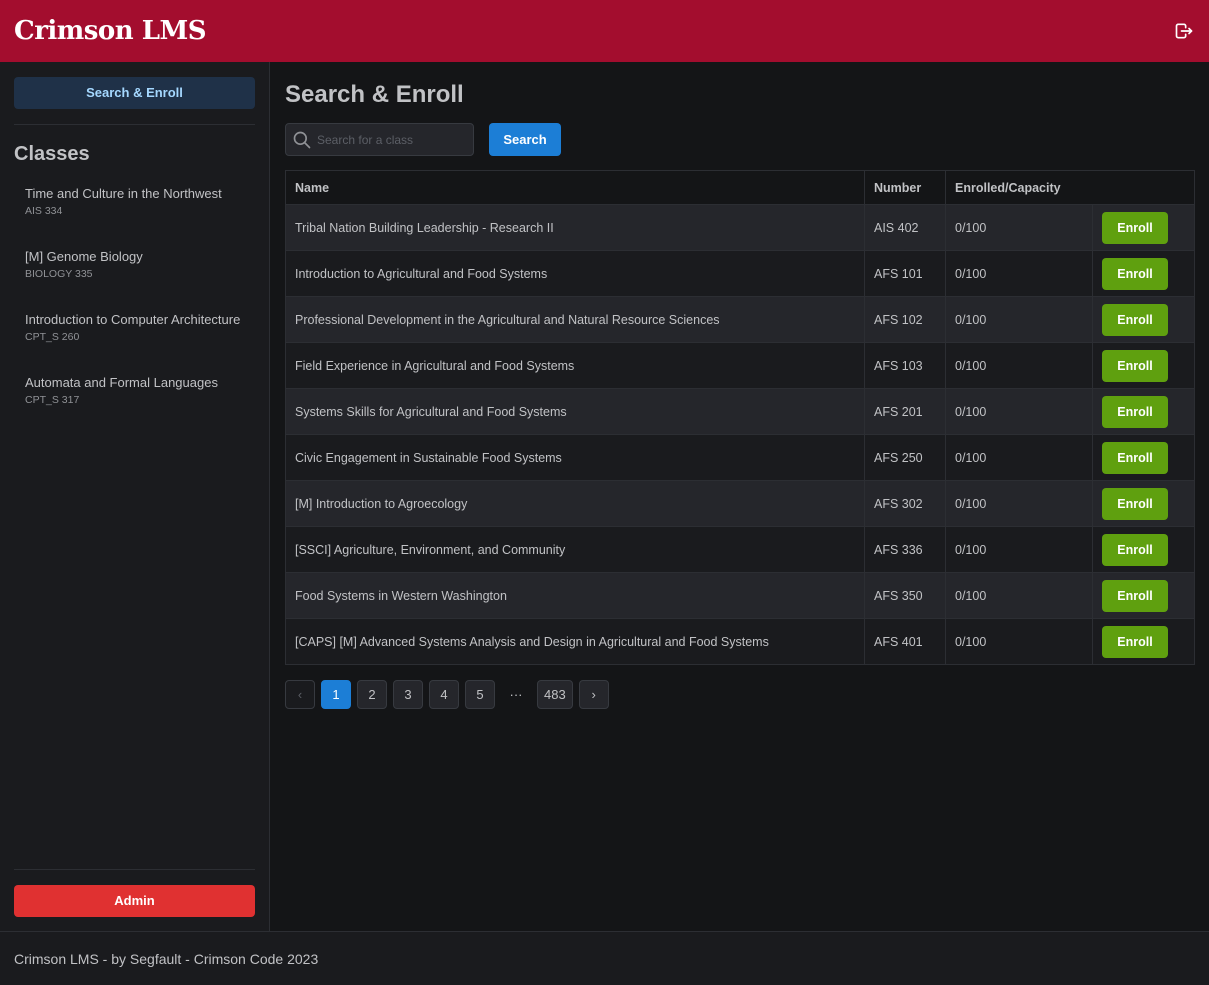 This screenshot has height=985, width=1209. I want to click on search-icon, so click(302, 142).